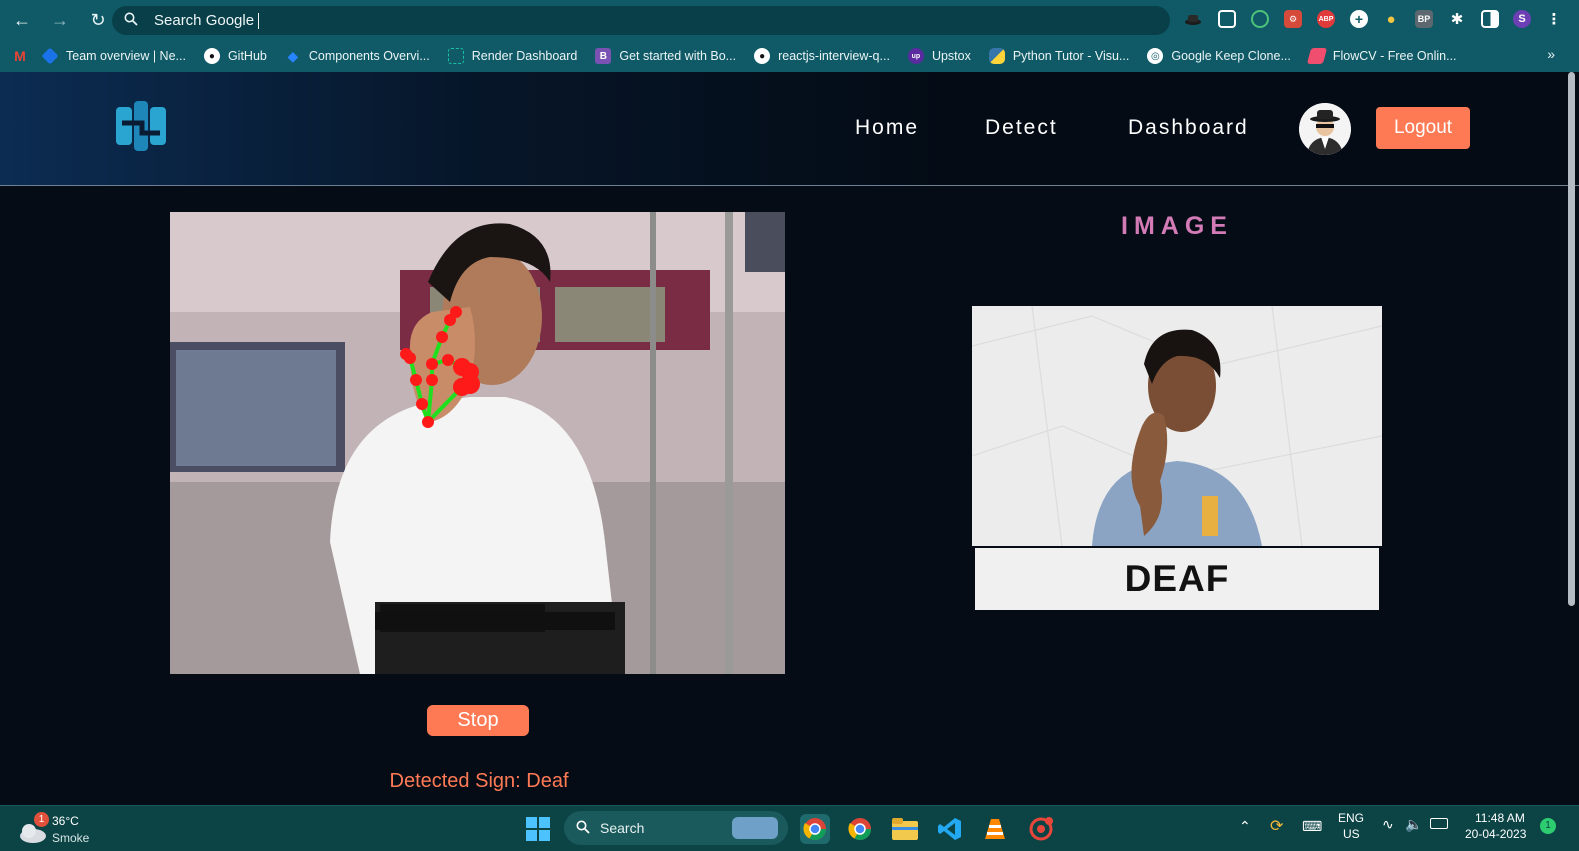  What do you see at coordinates (1260, 19) in the screenshot?
I see `record-extension-icon` at bounding box center [1260, 19].